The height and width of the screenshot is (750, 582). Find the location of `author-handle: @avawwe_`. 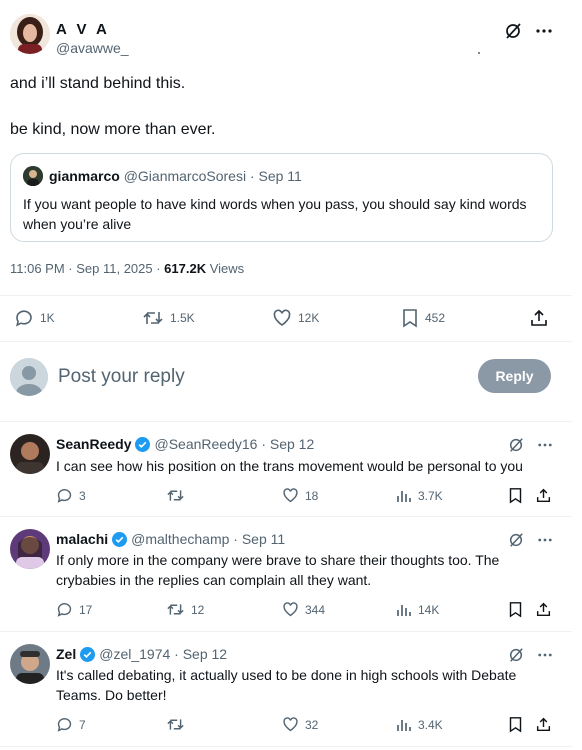

author-handle: @avawwe_ is located at coordinates (92, 48).